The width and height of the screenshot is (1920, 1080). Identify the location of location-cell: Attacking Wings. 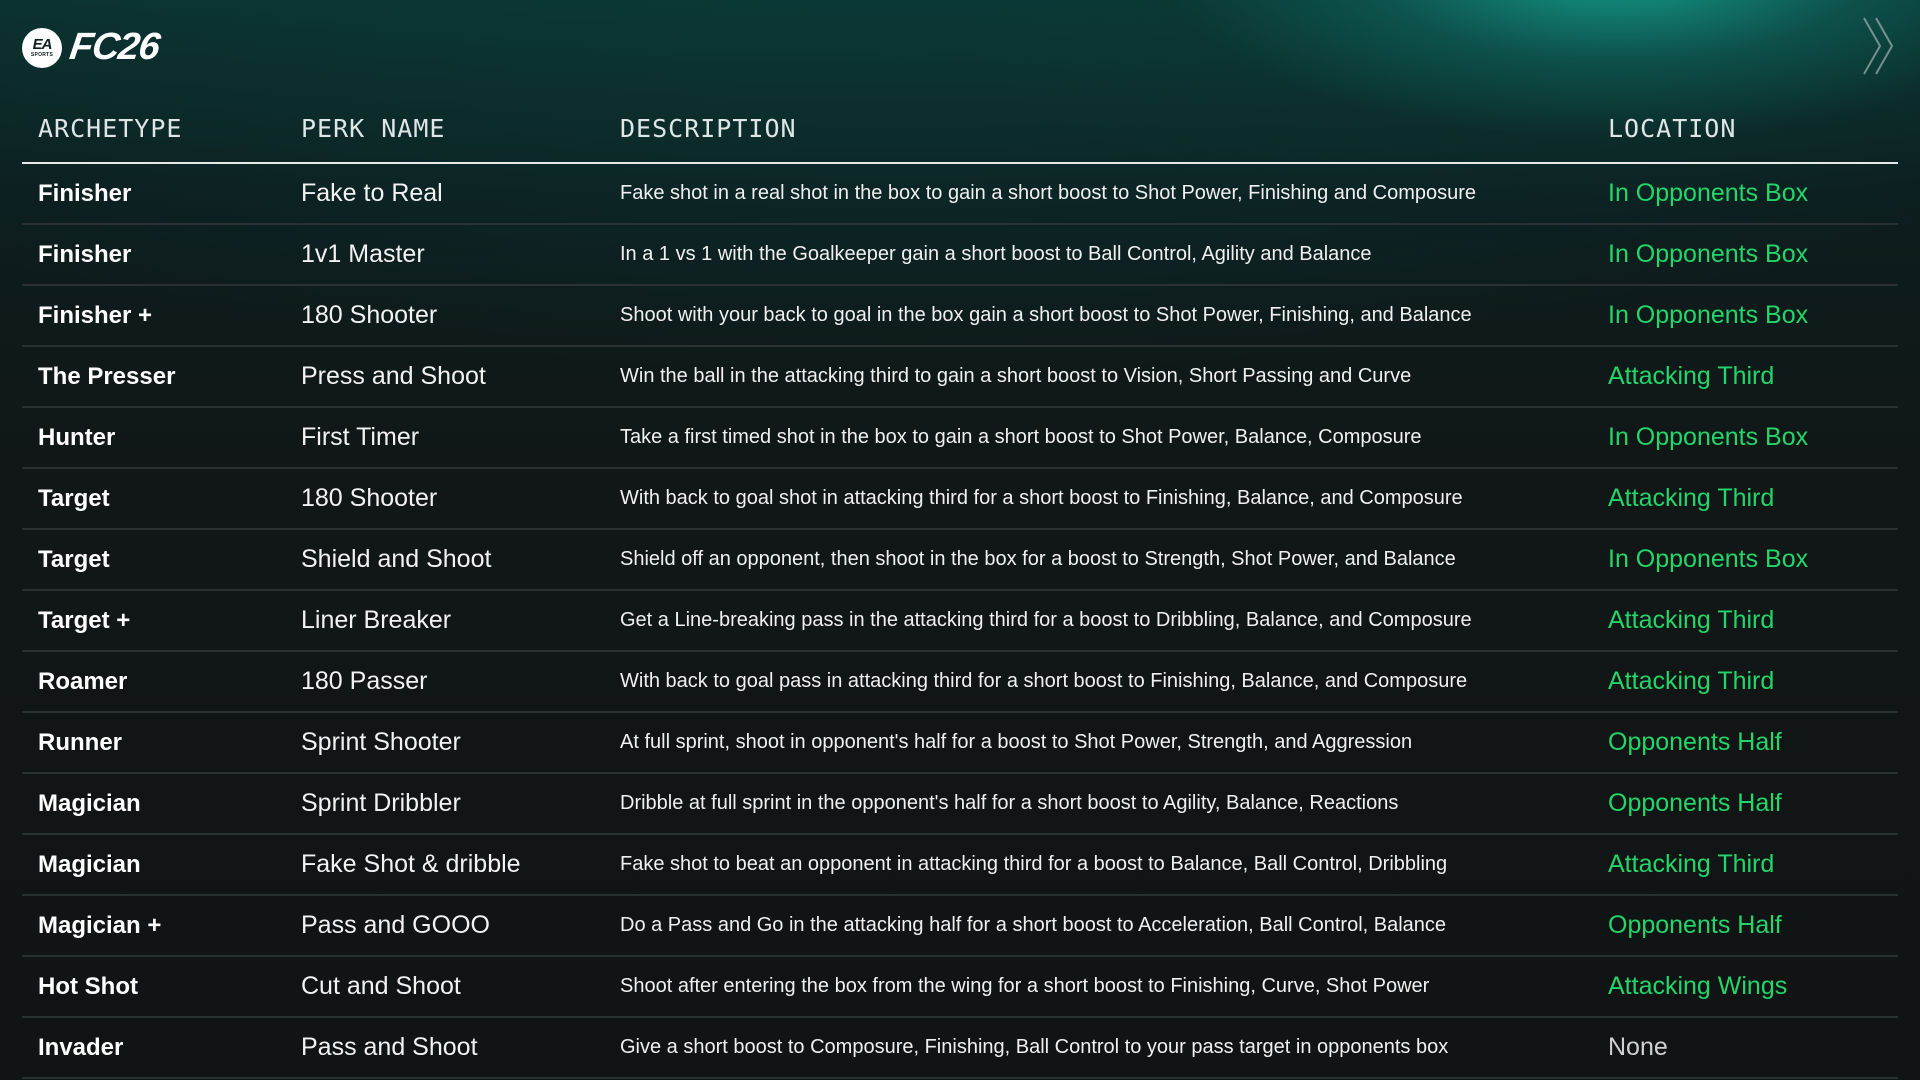
(1698, 986).